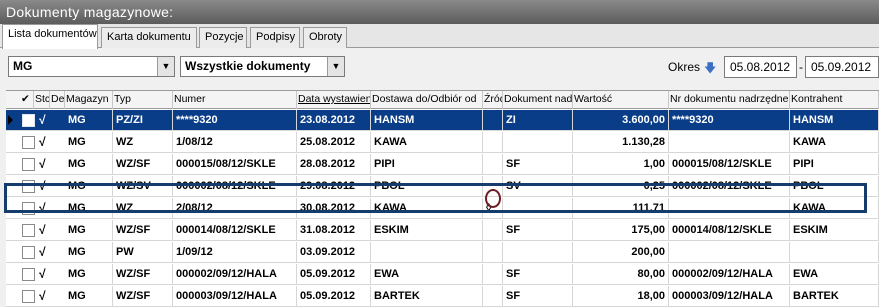  I want to click on cell-numer: 2/08/12, so click(235, 208).